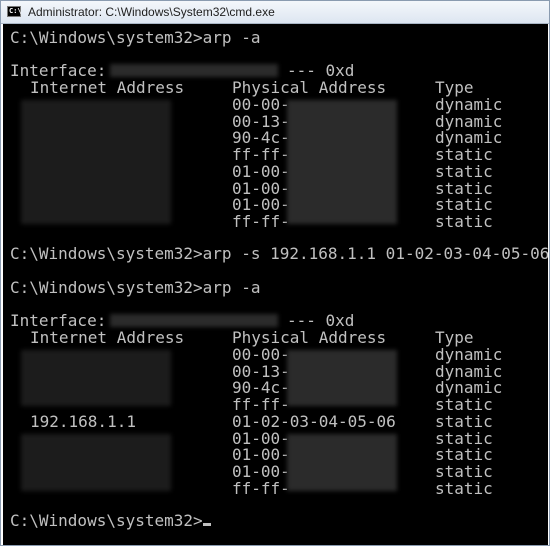  Describe the element at coordinates (83, 421) in the screenshot. I see `entry-ip: 192.168.1.1` at that location.